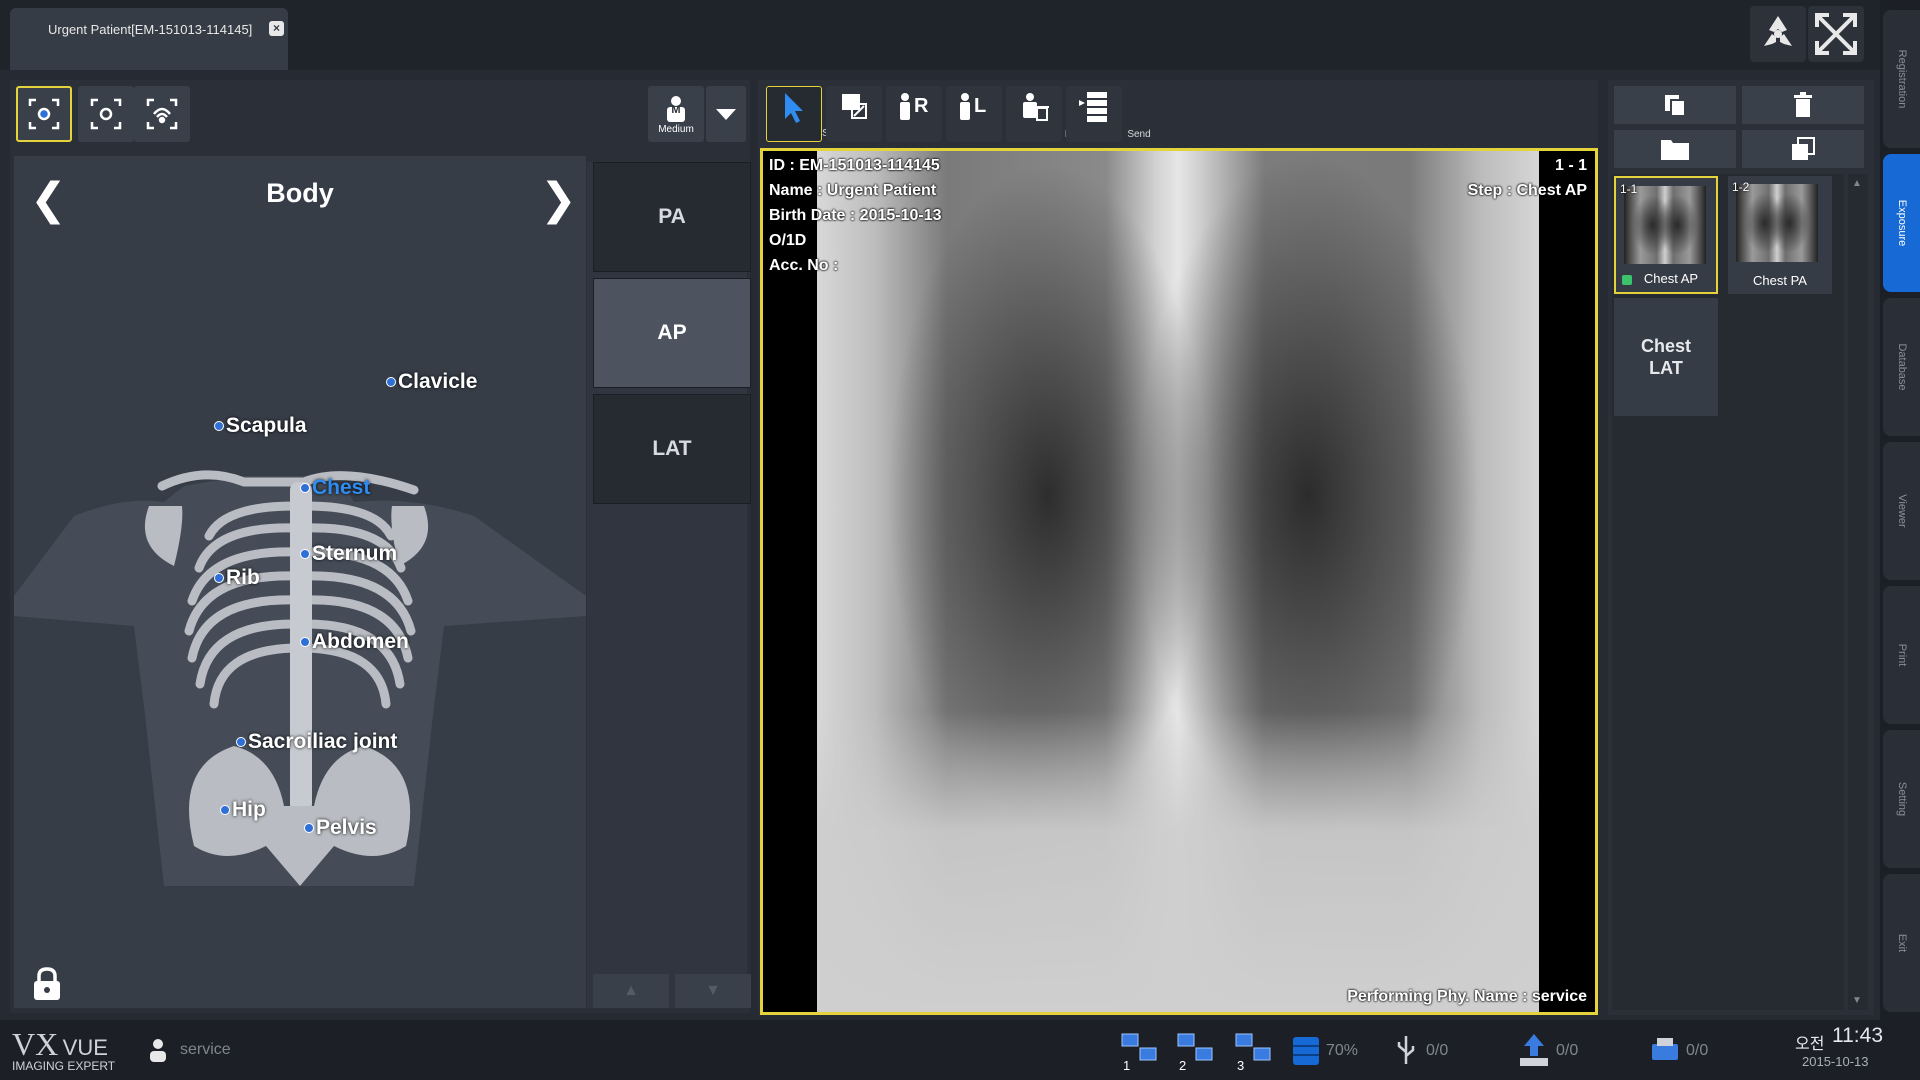 The width and height of the screenshot is (1920, 1080). What do you see at coordinates (205, 1049) in the screenshot?
I see `current-user: service` at bounding box center [205, 1049].